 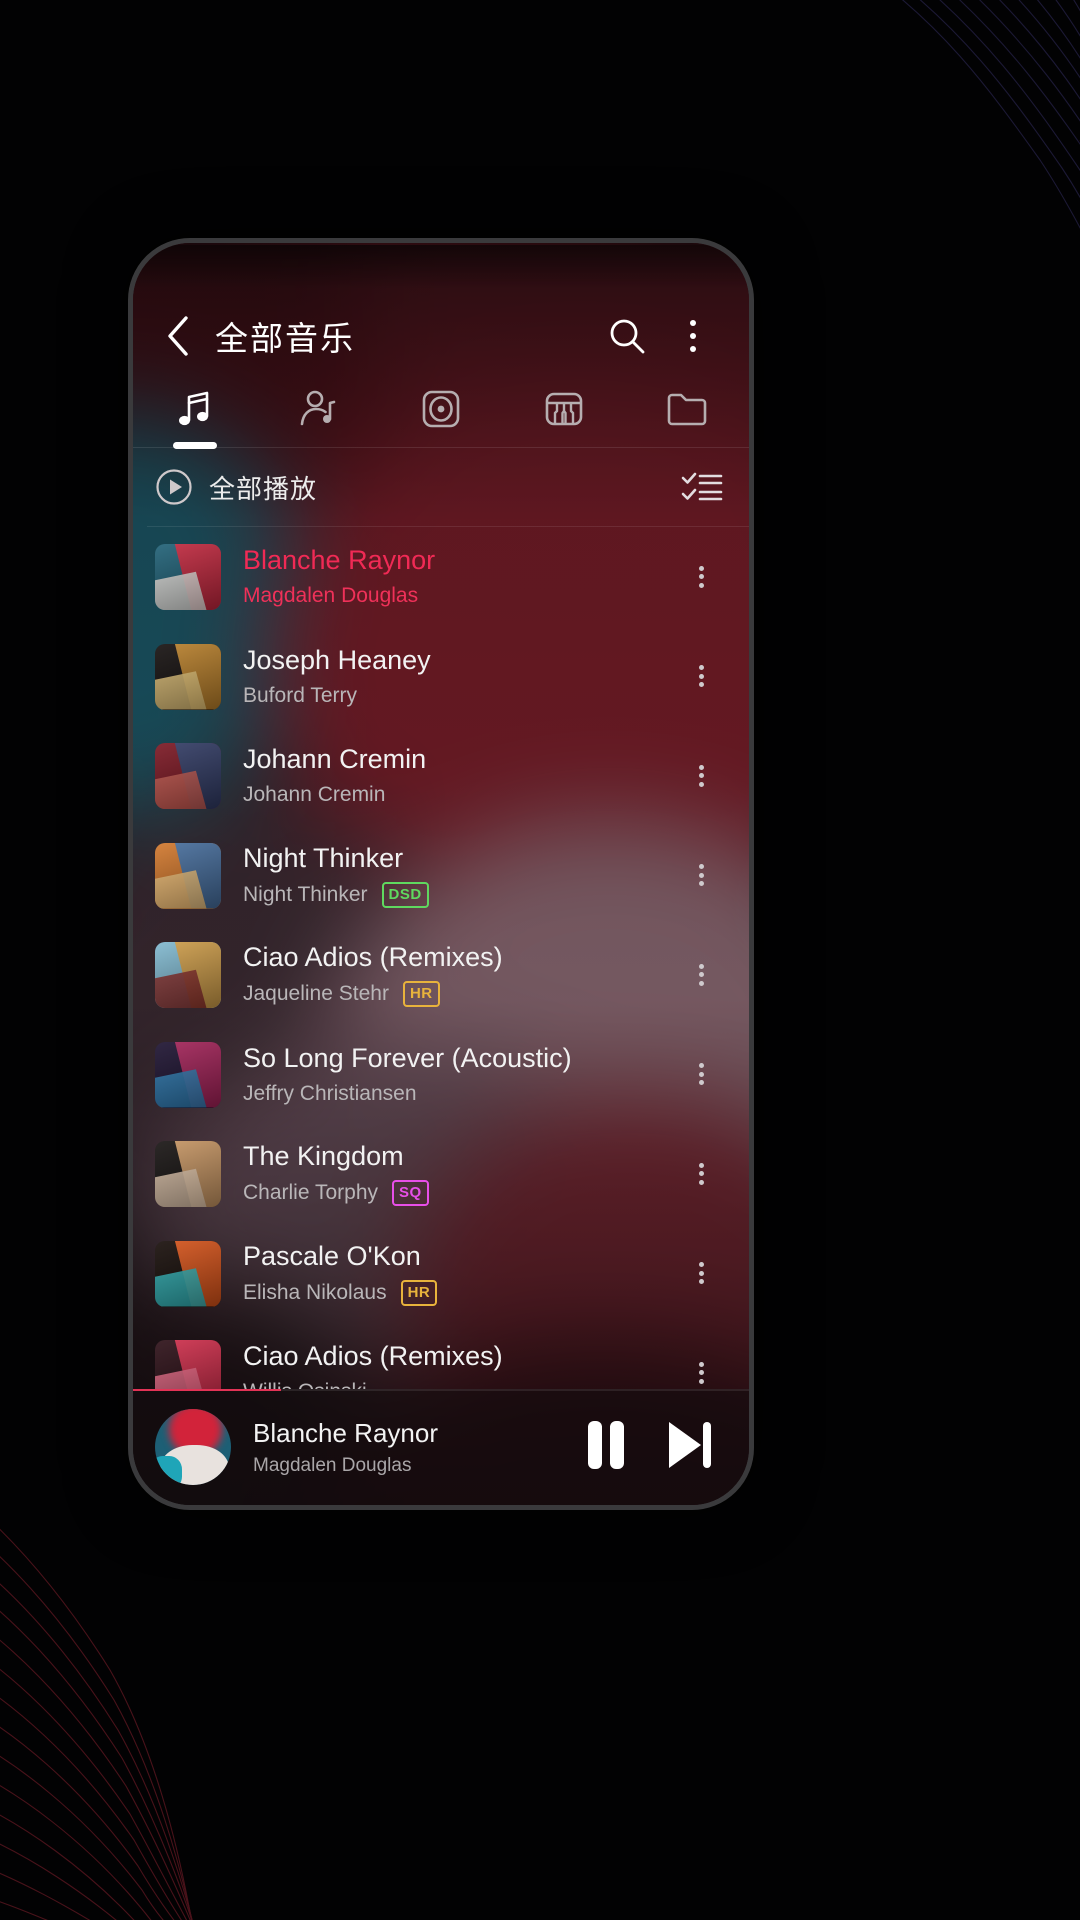 What do you see at coordinates (332, 1255) in the screenshot?
I see `song-title: Pascale O'Kon` at bounding box center [332, 1255].